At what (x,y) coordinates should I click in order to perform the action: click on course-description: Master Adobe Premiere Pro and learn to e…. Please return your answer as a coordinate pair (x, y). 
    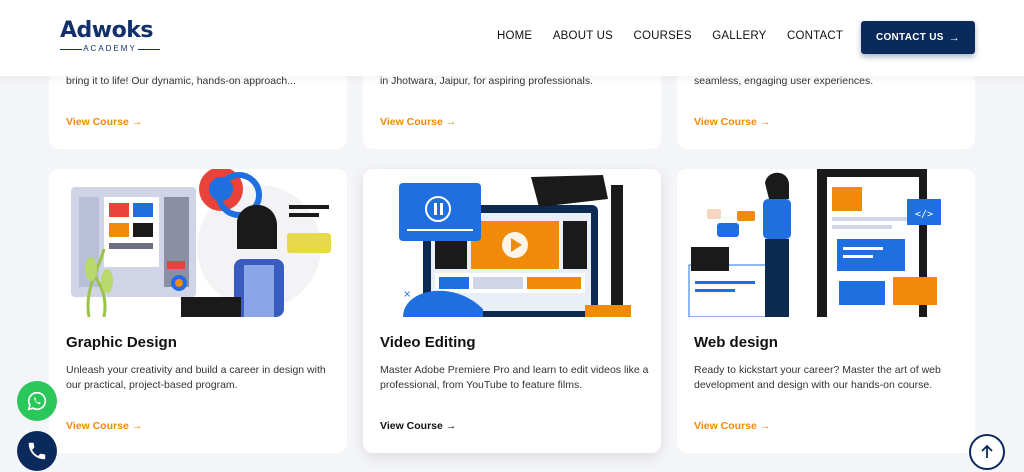
    Looking at the image, I should click on (514, 377).